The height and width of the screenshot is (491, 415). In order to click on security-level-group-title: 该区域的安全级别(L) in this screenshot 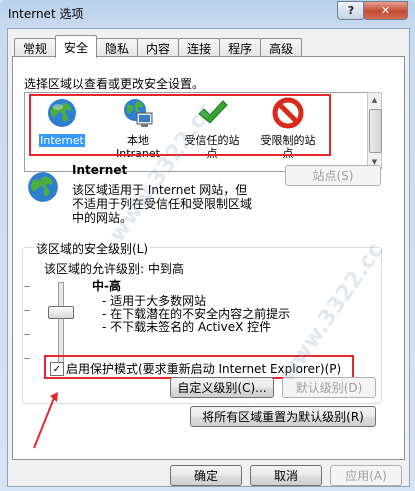, I will do `click(92, 248)`.